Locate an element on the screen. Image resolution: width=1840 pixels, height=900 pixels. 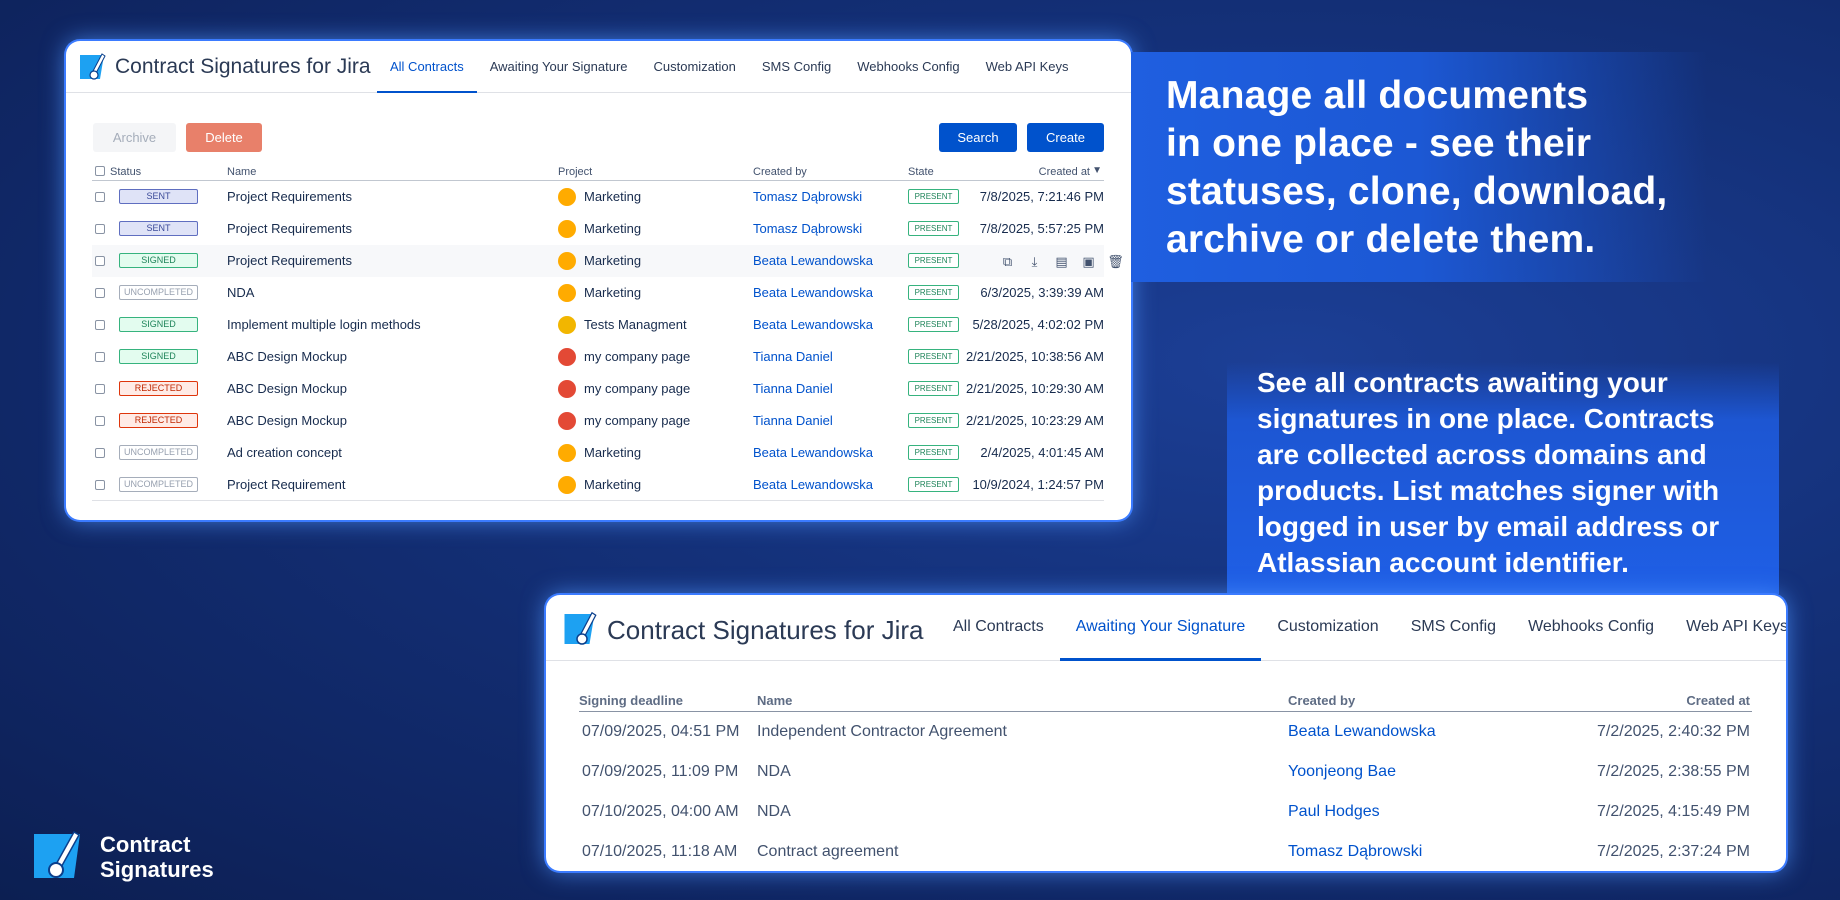
trash-icon: 🗑 is located at coordinates (1115, 261).